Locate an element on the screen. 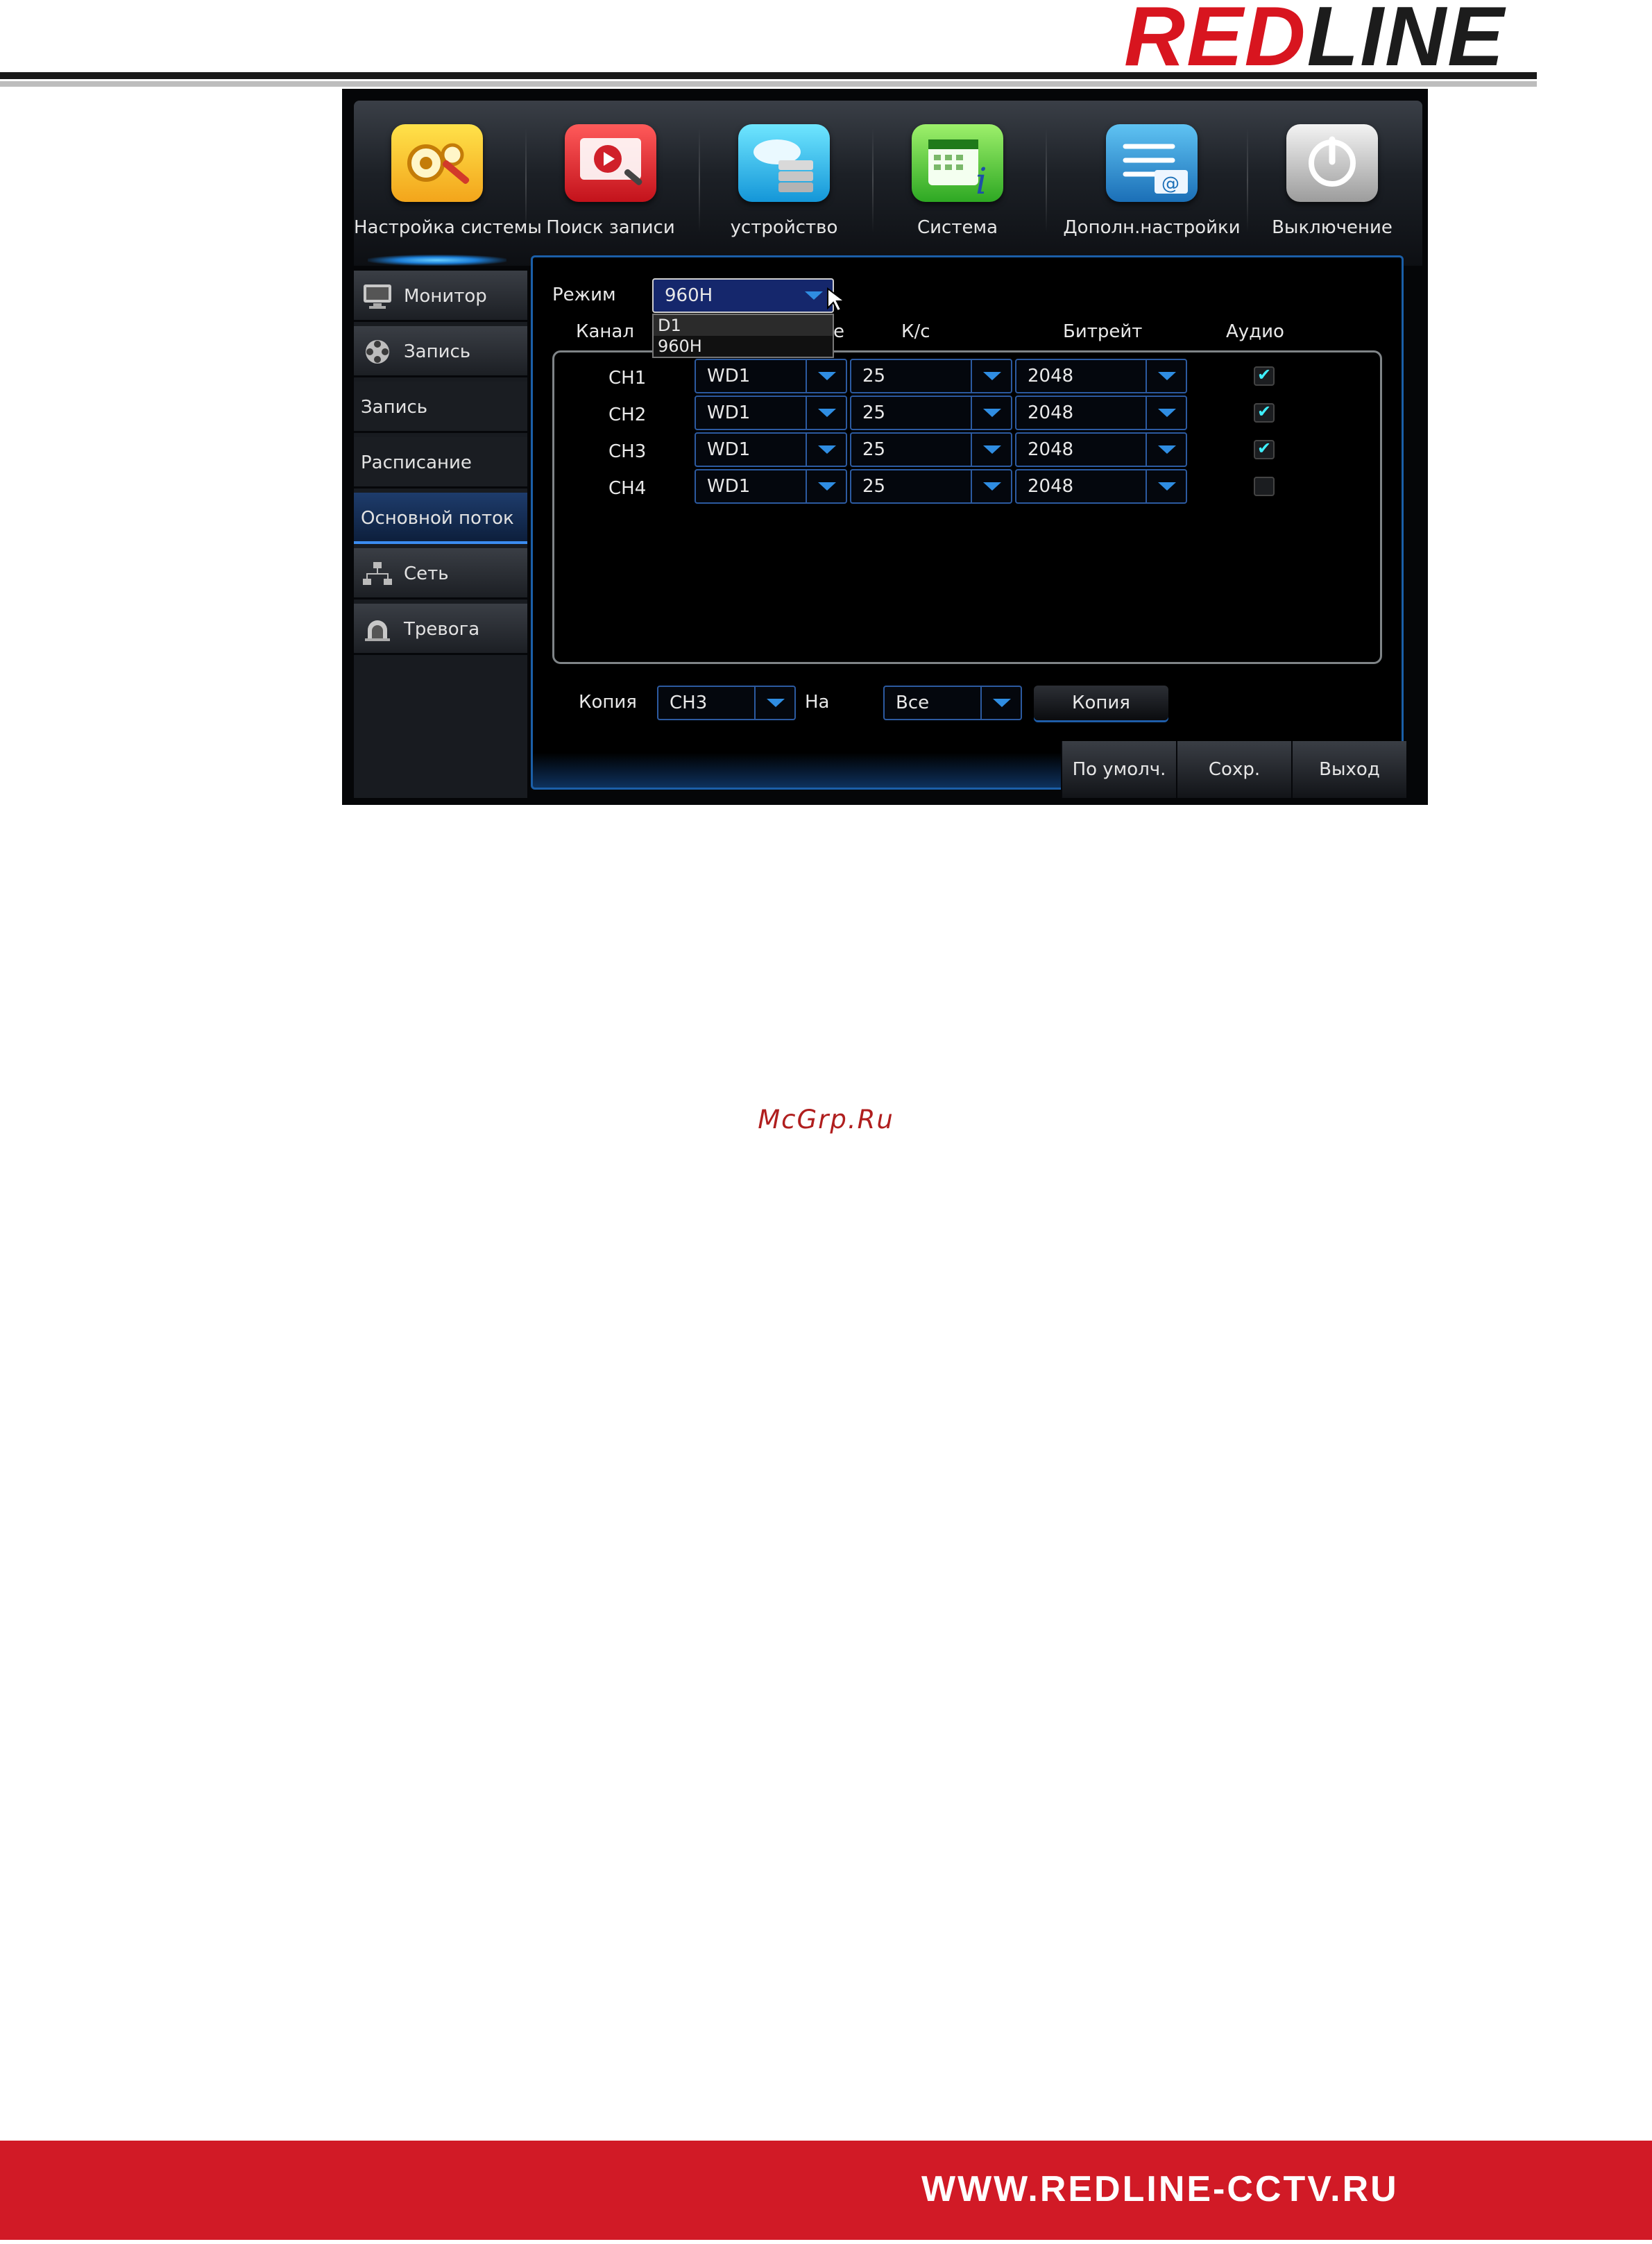  video-search-icon is located at coordinates (610, 163).